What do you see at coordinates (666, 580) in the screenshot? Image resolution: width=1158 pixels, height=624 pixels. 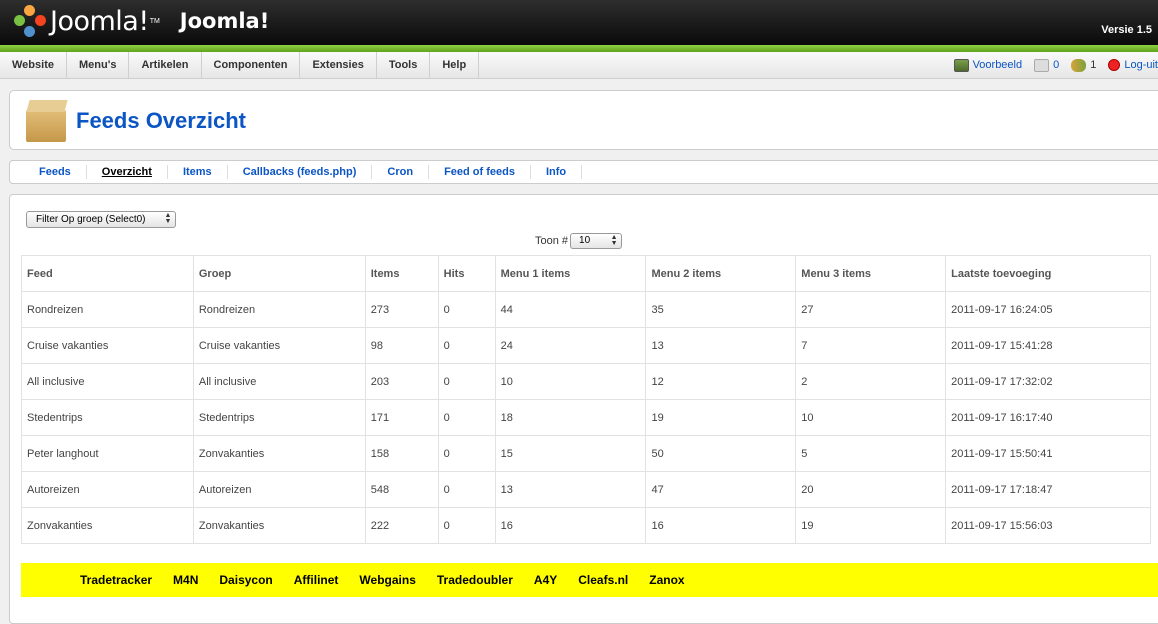 I see `network-link-zanox: Zanox` at bounding box center [666, 580].